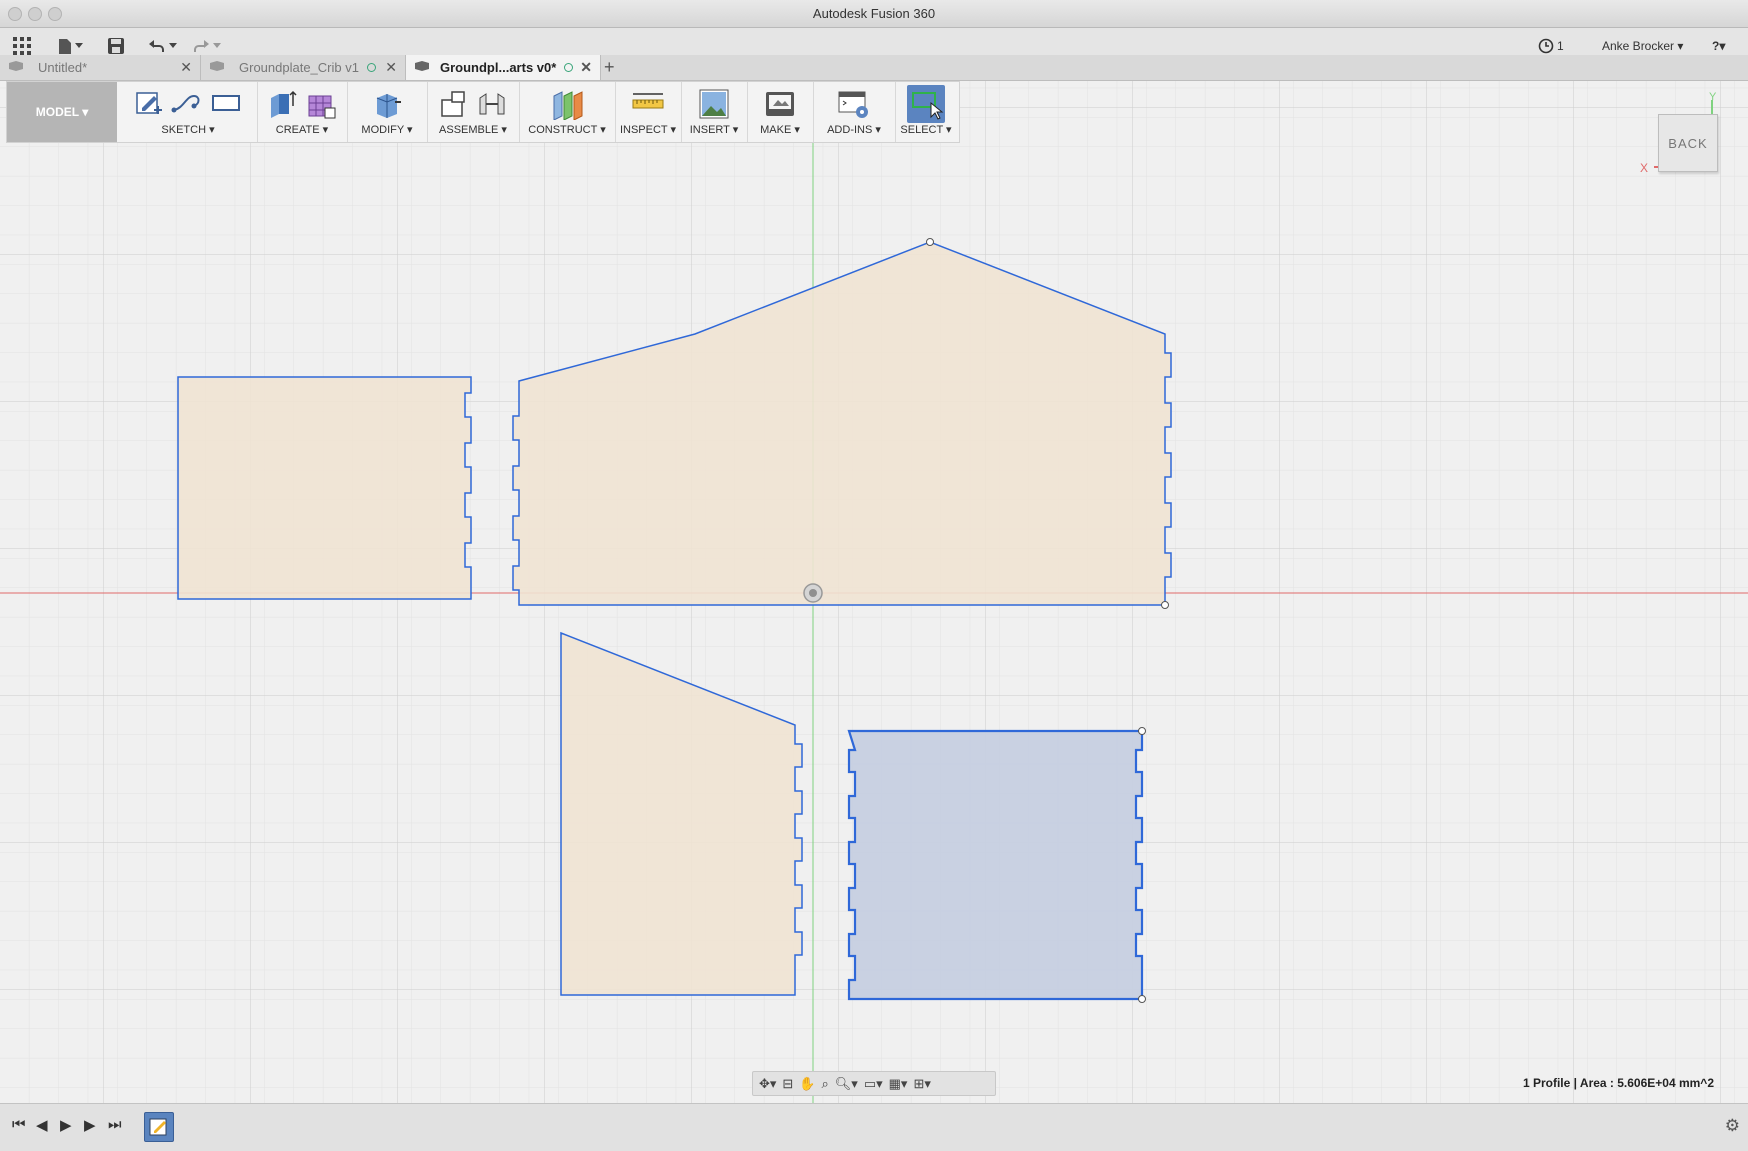 This screenshot has height=1151, width=1748. I want to click on tab-label: Untitled*, so click(63, 67).